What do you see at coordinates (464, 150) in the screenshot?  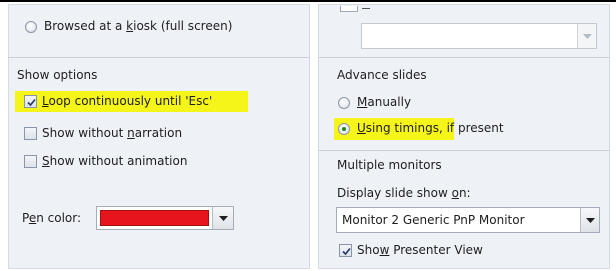 I see `right-divider-mid` at bounding box center [464, 150].